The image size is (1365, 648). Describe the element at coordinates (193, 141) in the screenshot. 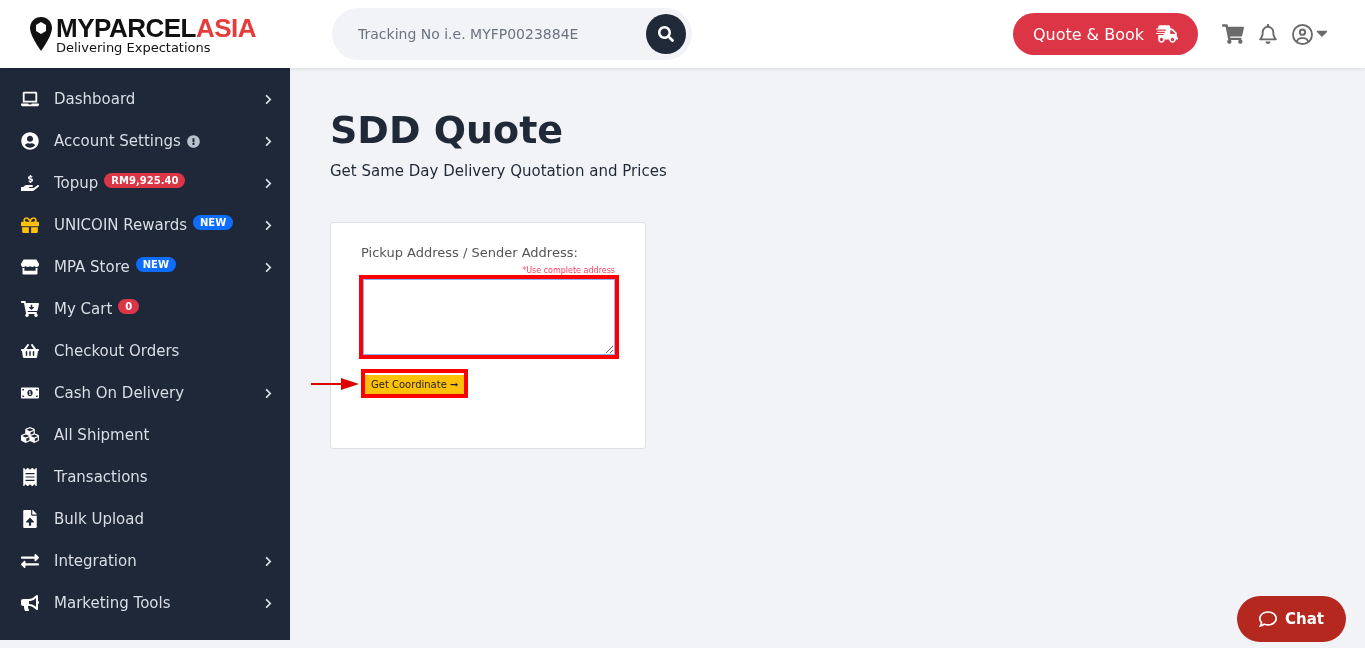

I see `info-icon` at that location.